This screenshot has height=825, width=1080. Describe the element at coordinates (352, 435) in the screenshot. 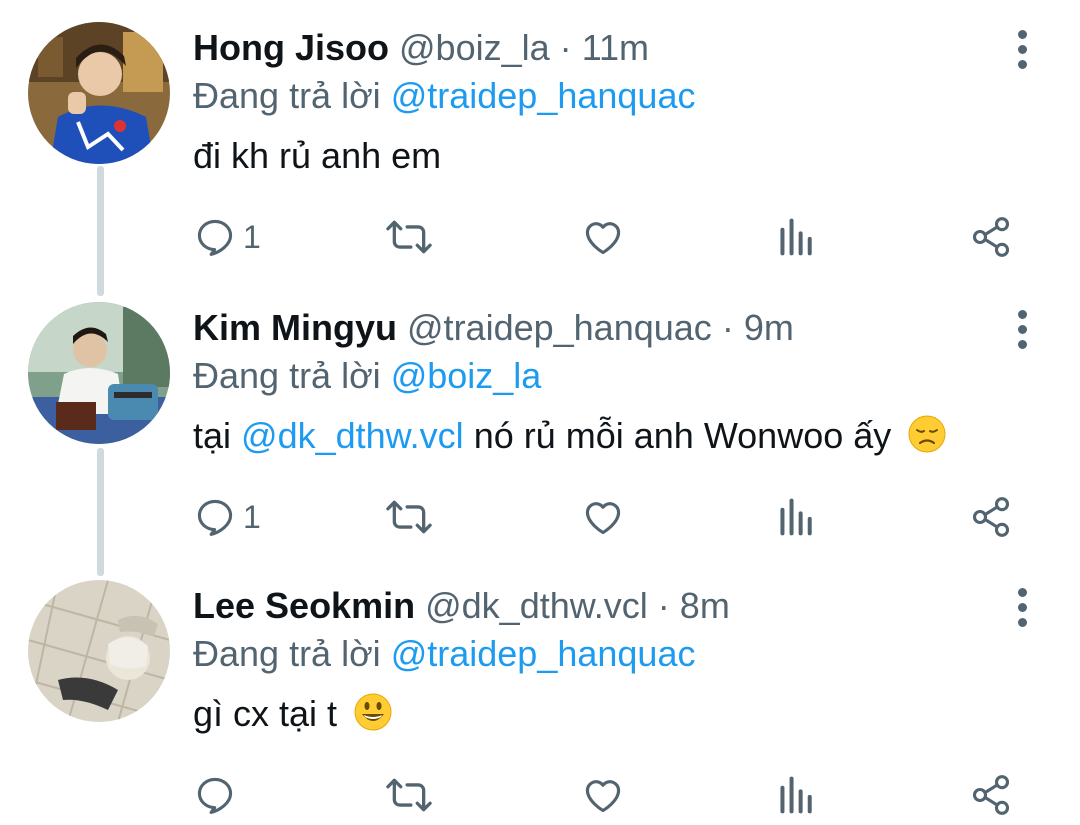

I see `mention-link: @dk_dthw.vcl` at that location.